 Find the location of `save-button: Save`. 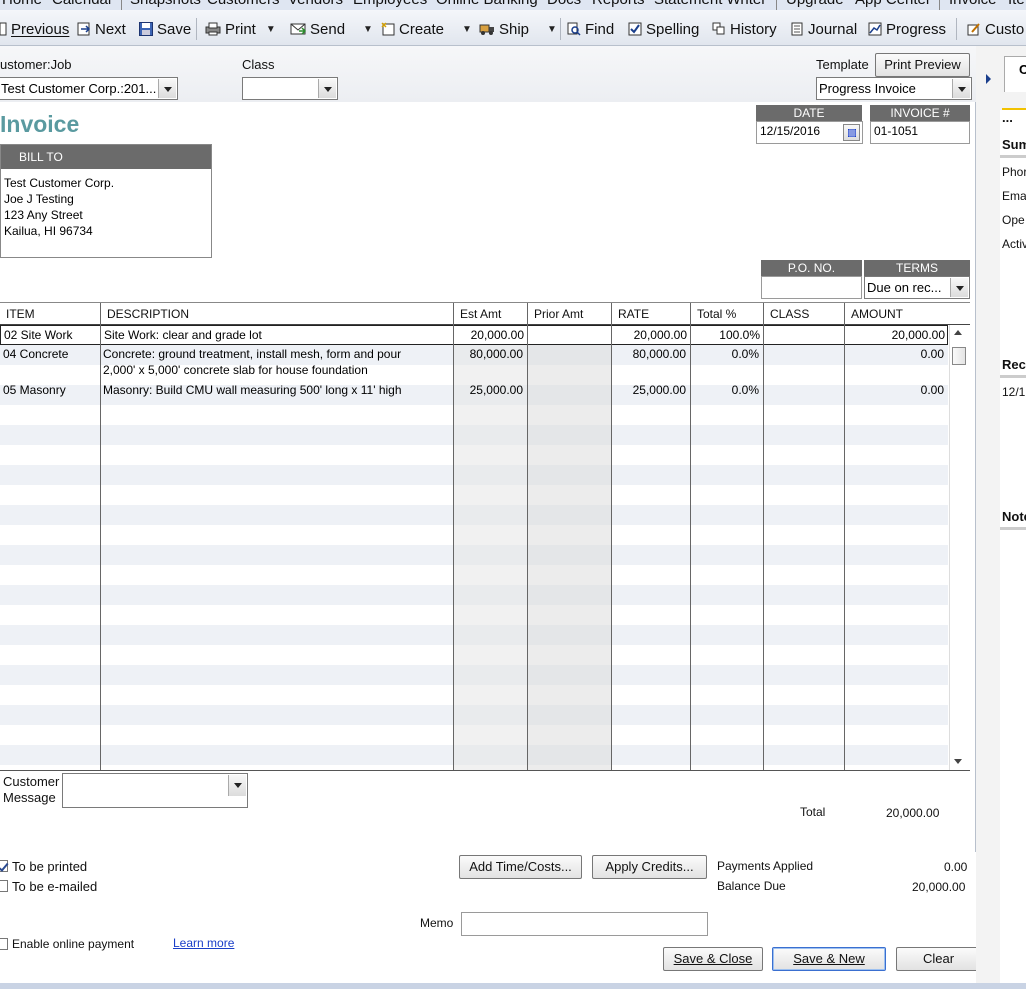

save-button: Save is located at coordinates (165, 29).